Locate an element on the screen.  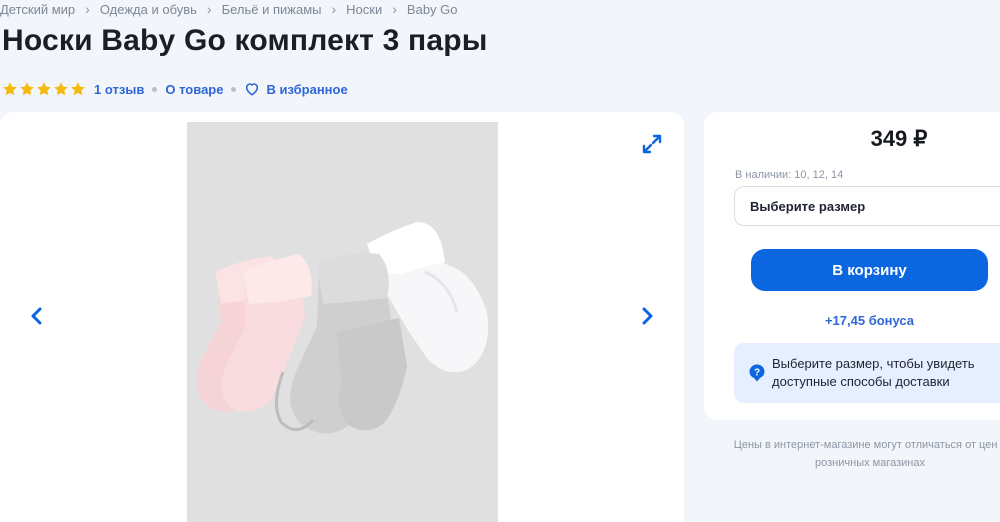
rating-stars is located at coordinates (44, 89).